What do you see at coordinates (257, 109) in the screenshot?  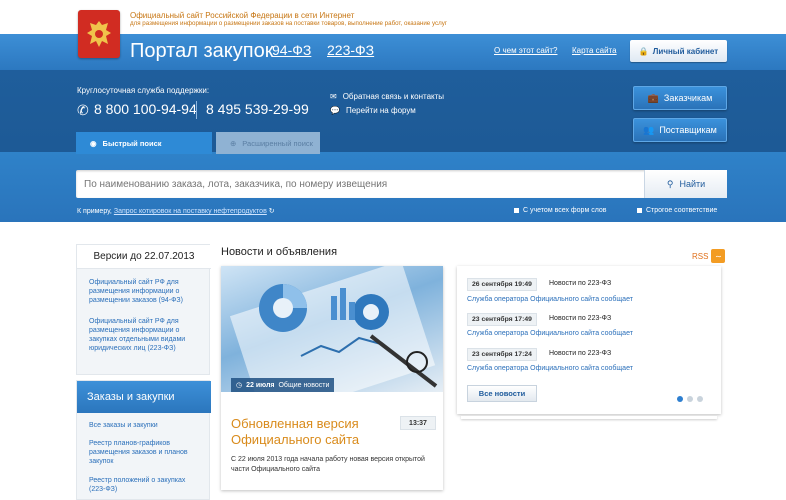 I see `phone-2: 8 495 539-29-99` at bounding box center [257, 109].